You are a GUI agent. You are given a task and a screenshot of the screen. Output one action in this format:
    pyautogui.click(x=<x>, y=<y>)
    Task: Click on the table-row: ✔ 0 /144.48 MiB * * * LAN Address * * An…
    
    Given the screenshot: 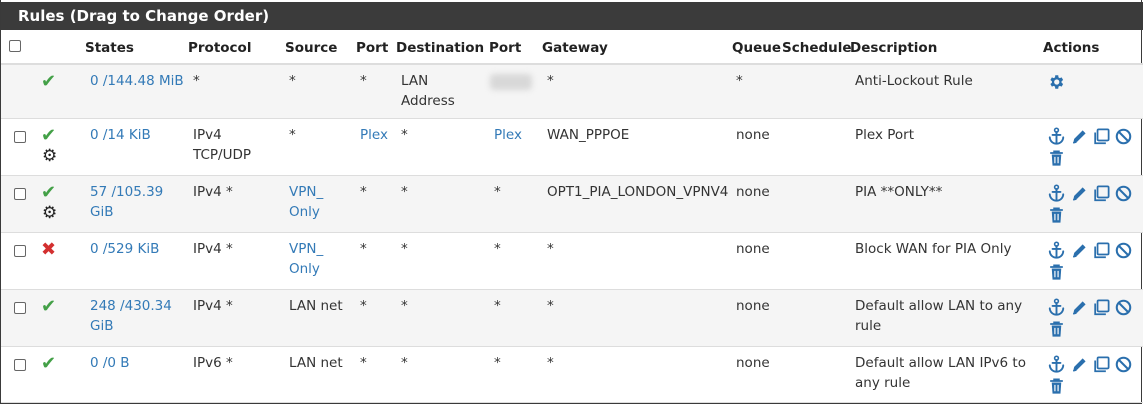 What is the action you would take?
    pyautogui.click(x=572, y=92)
    